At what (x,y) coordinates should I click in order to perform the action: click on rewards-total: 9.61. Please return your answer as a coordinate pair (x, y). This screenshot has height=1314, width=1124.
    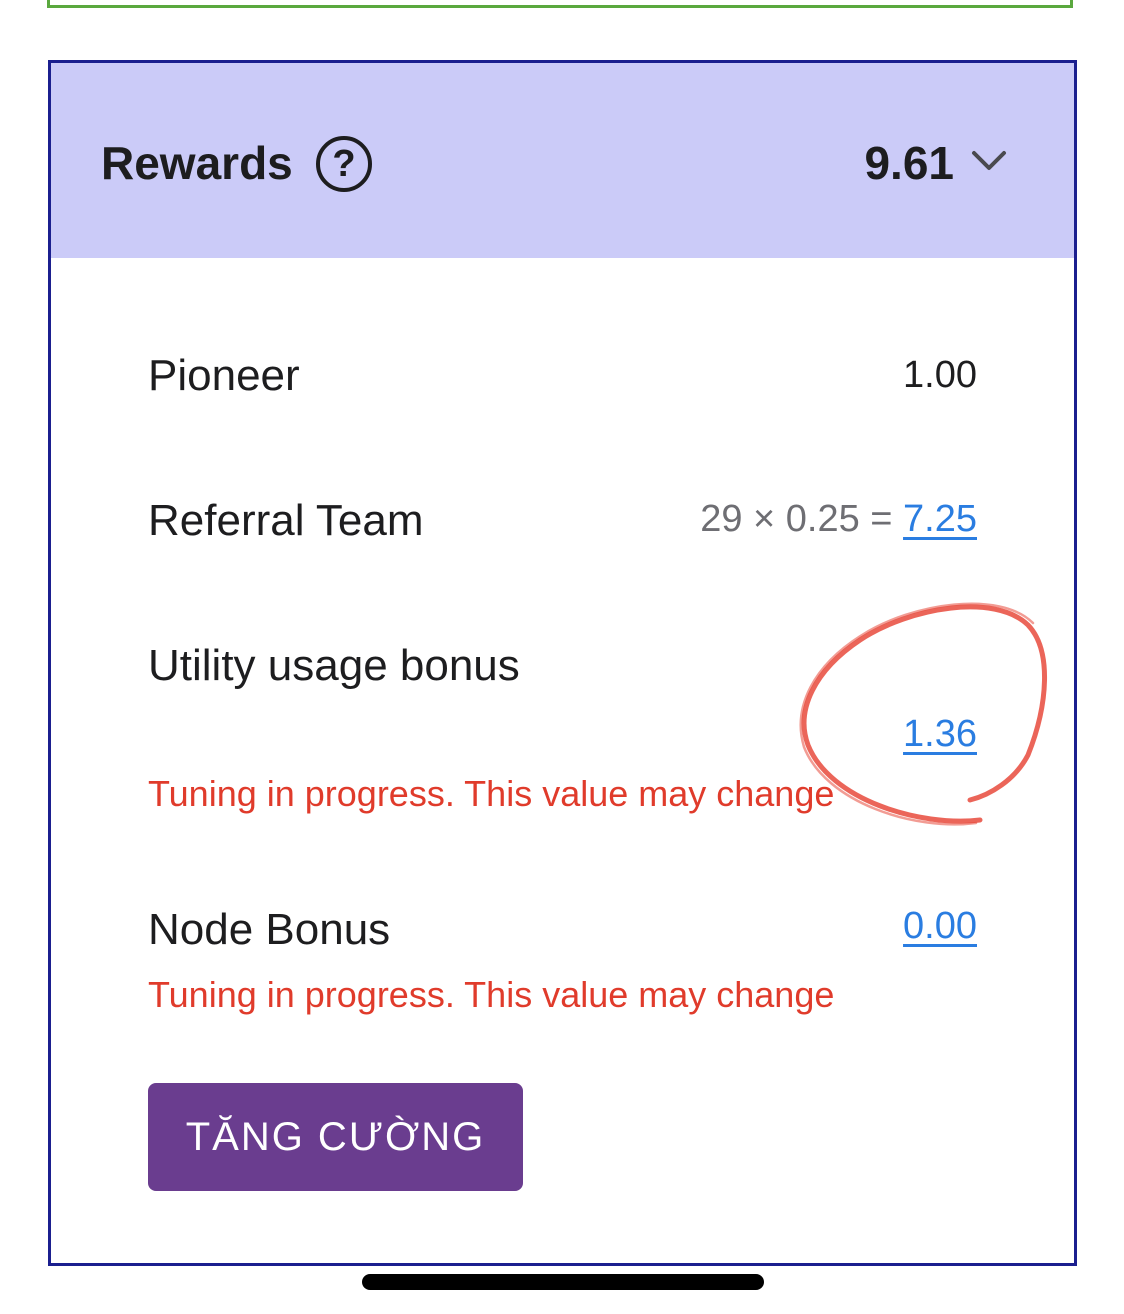
    Looking at the image, I should click on (909, 163).